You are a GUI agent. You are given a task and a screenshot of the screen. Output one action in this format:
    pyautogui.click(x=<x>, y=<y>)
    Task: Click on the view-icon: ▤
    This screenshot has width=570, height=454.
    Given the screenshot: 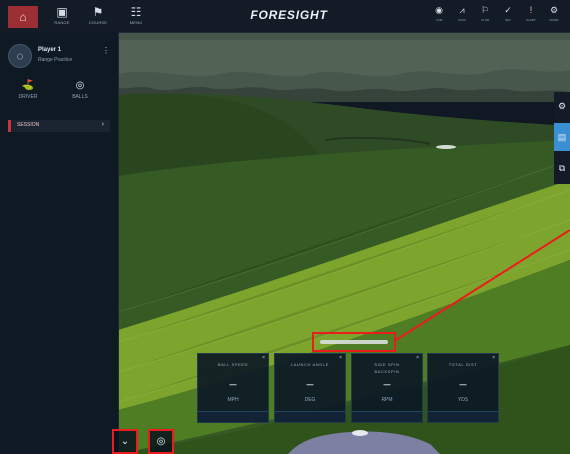 What is the action you would take?
    pyautogui.click(x=562, y=136)
    